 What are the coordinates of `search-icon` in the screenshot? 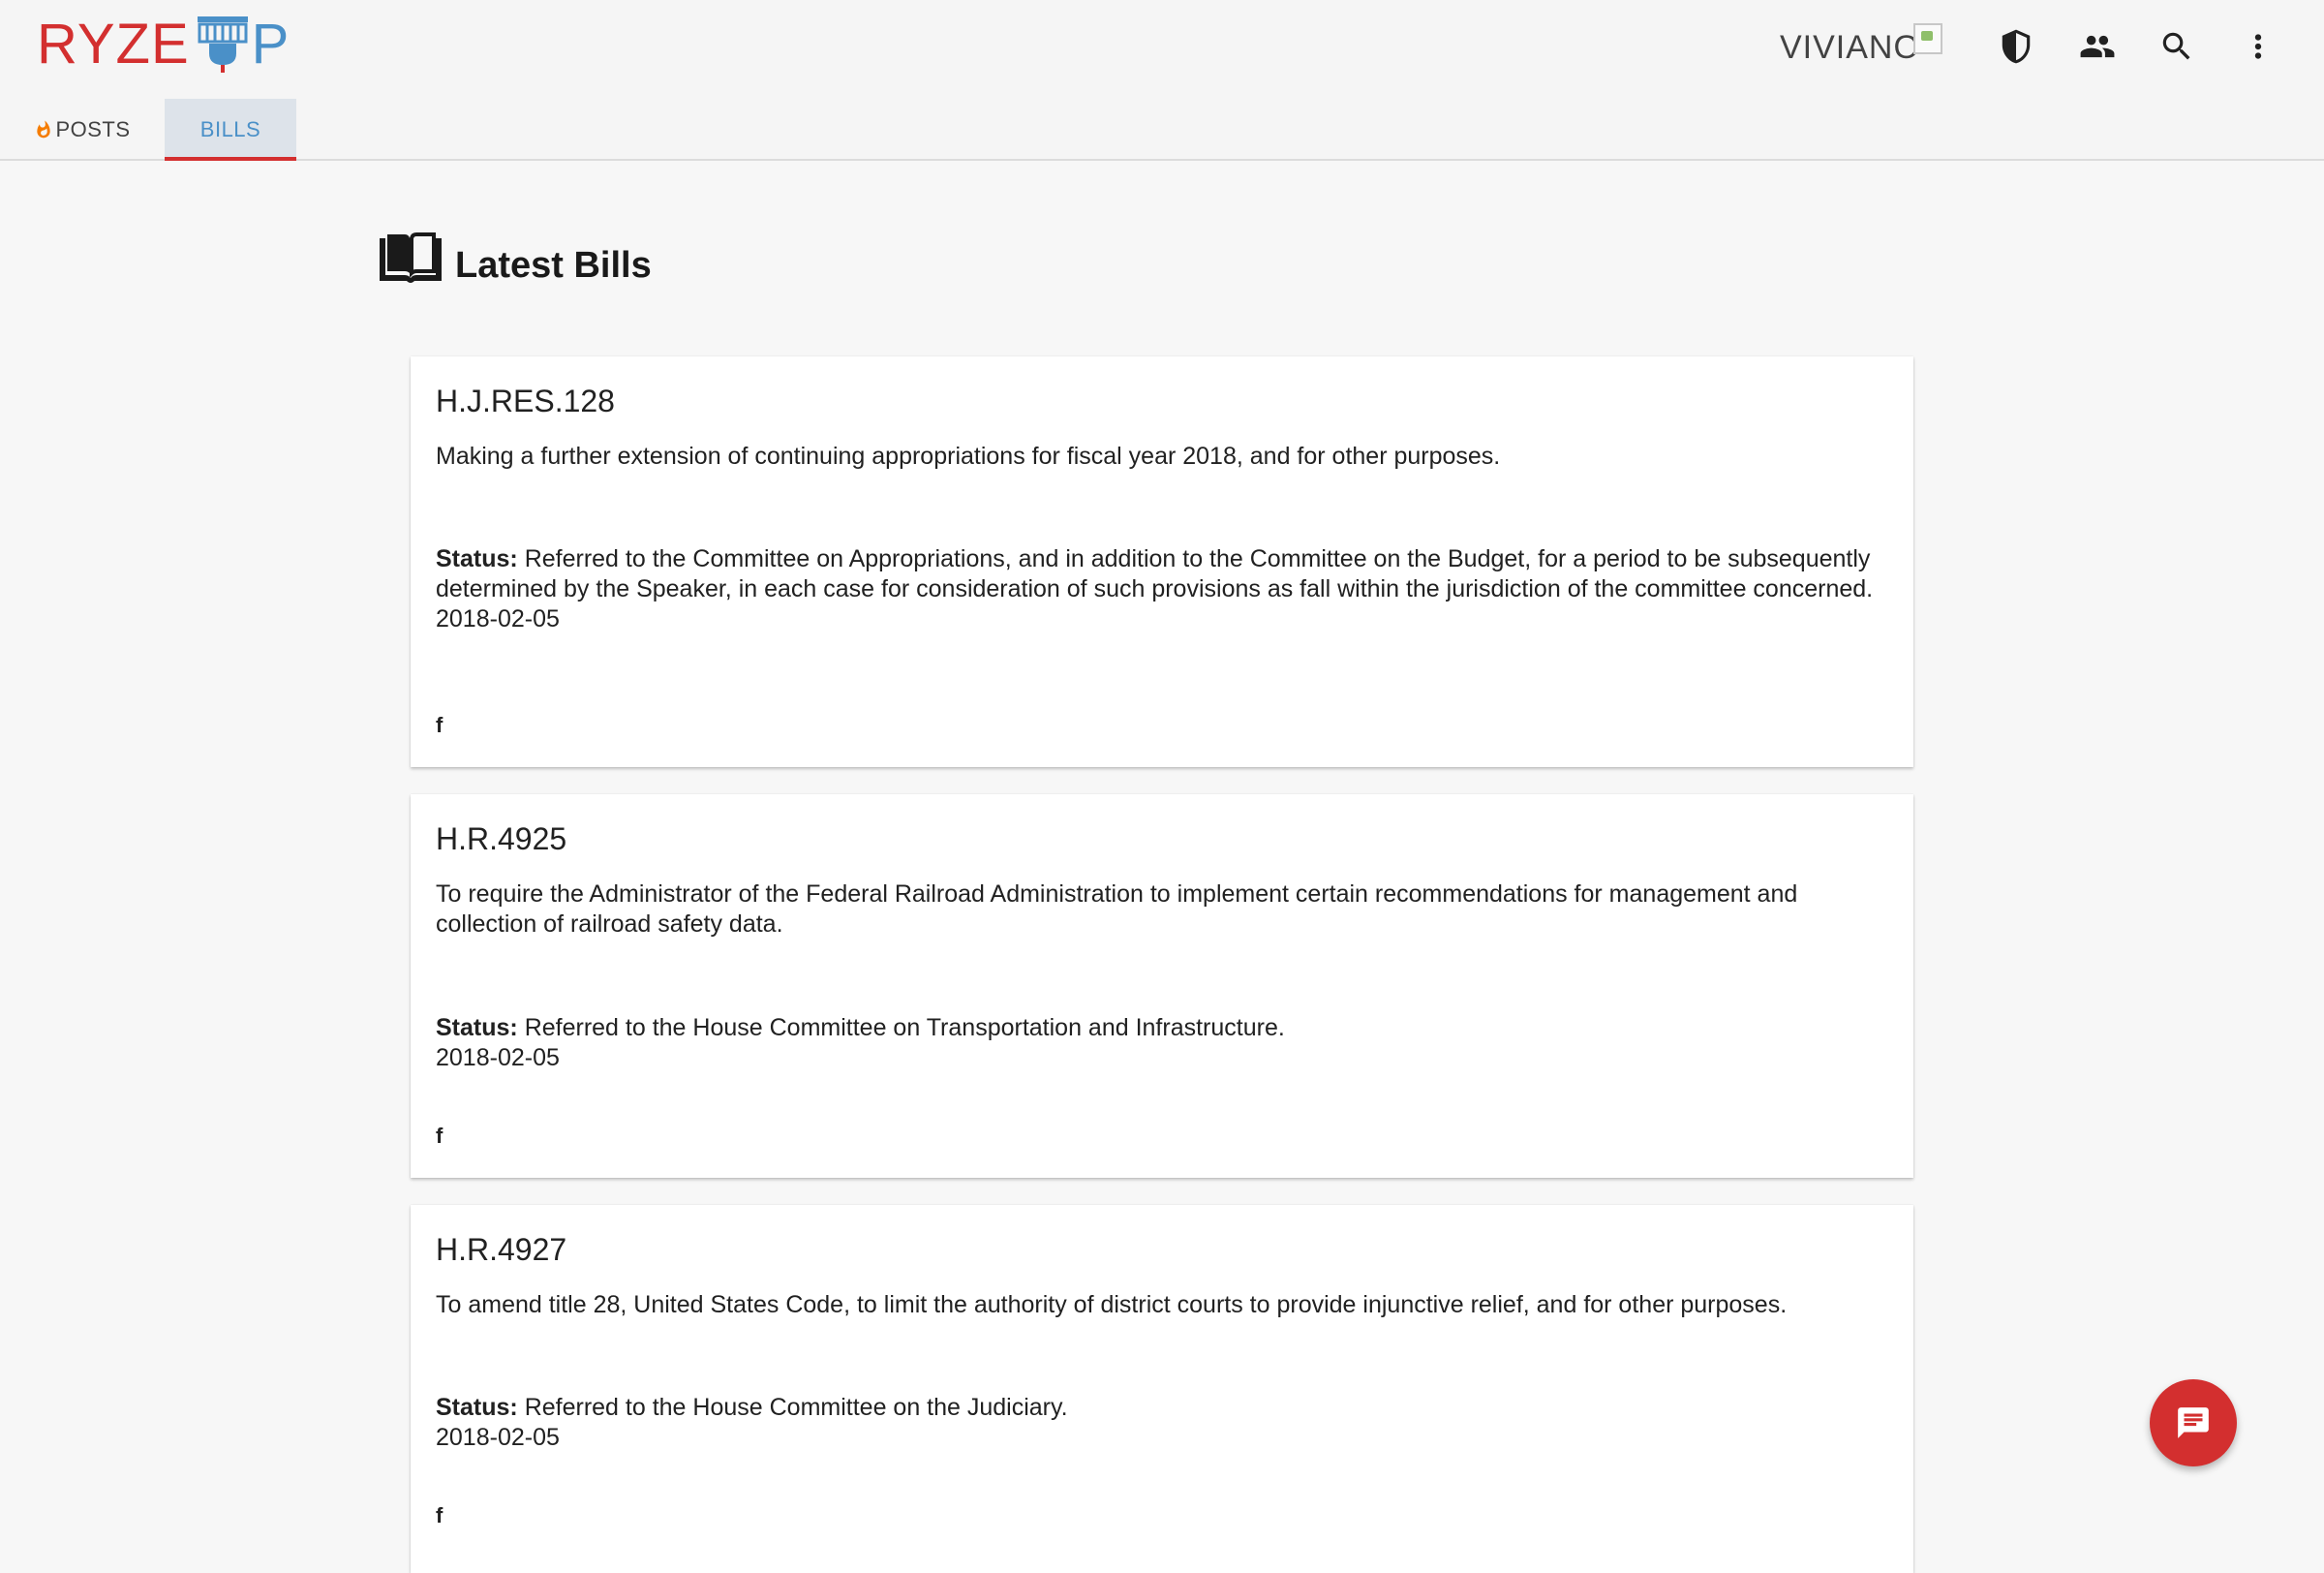 It's located at (2177, 47).